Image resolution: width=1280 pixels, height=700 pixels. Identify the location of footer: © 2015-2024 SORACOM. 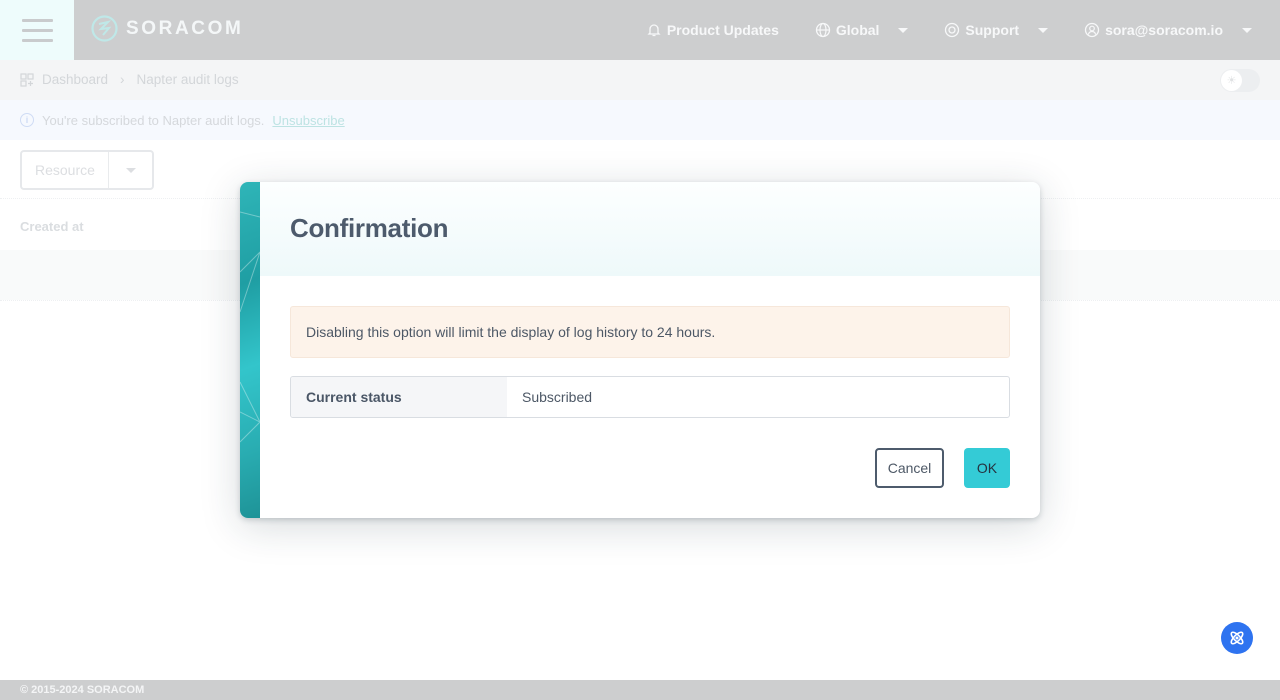
(640, 690).